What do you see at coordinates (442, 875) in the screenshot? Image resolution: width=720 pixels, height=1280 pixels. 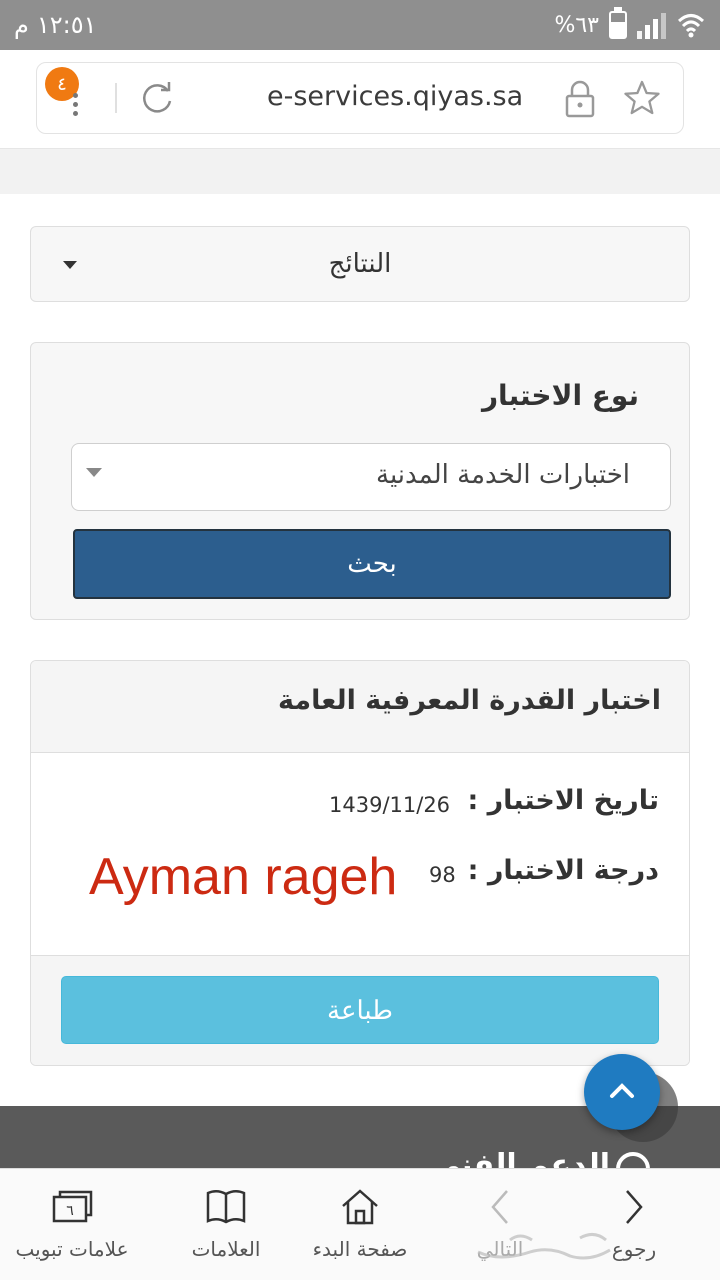 I see `test-score-value: 98` at bounding box center [442, 875].